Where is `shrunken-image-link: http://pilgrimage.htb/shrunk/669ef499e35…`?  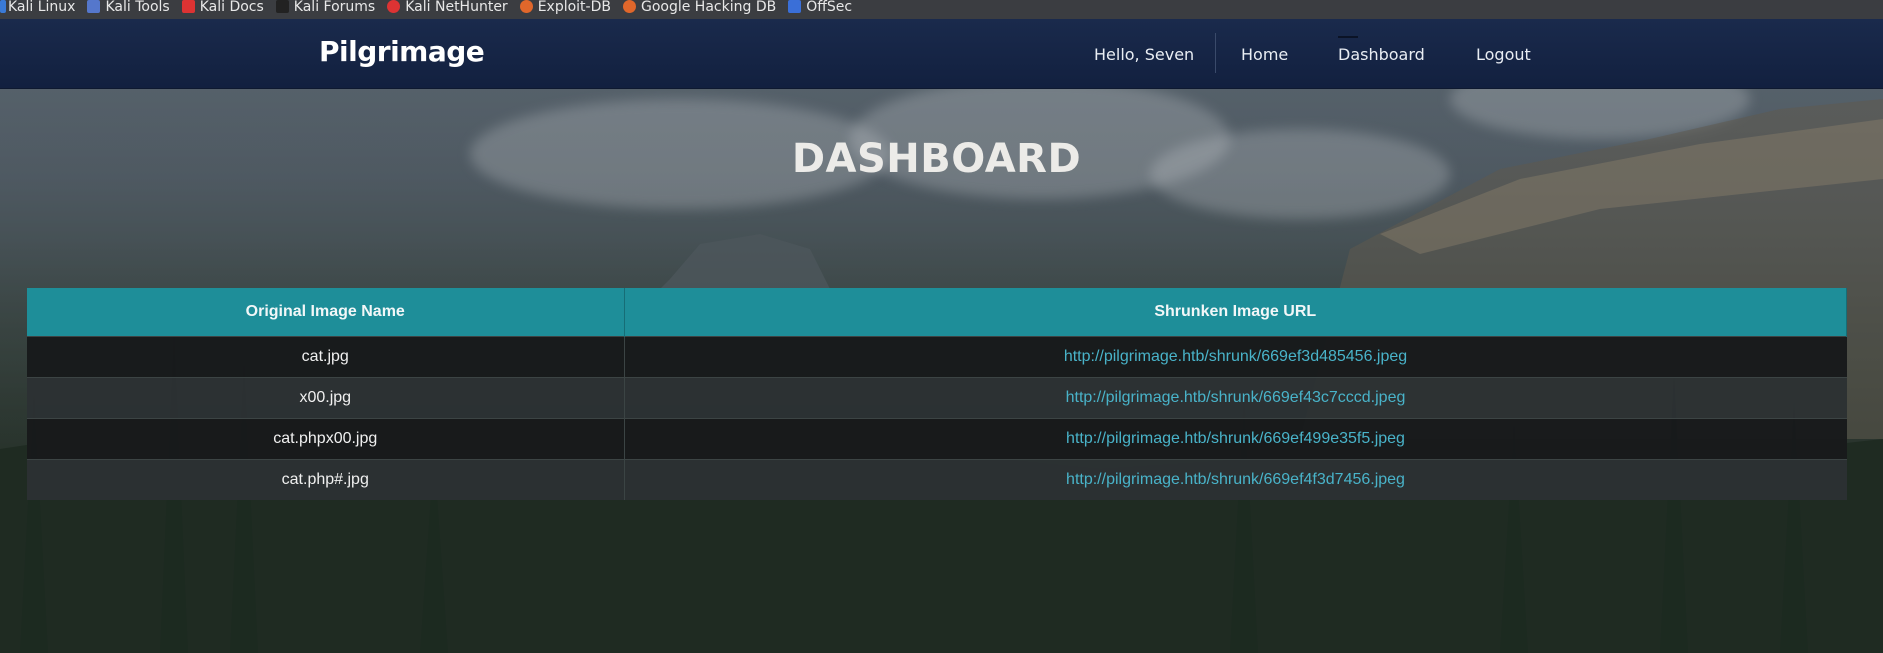
shrunken-image-link: http://pilgrimage.htb/shrunk/669ef499e35… is located at coordinates (1235, 438).